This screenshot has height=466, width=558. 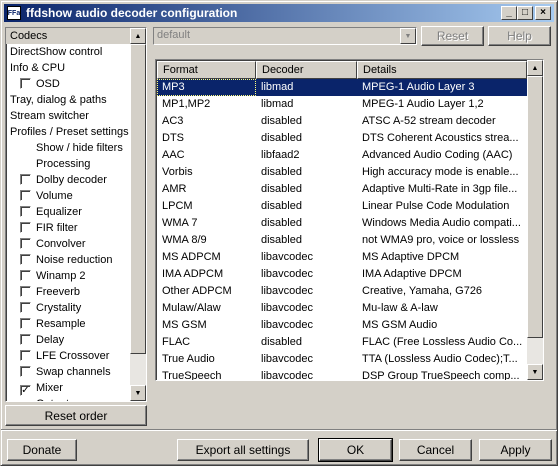 What do you see at coordinates (452, 36) in the screenshot?
I see `reset-preset-button: Reset` at bounding box center [452, 36].